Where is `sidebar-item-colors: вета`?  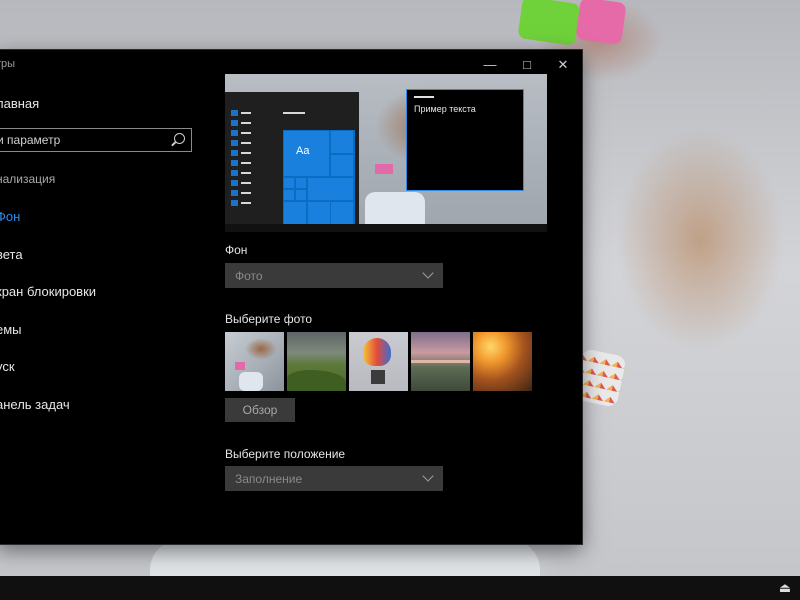 sidebar-item-colors: вета is located at coordinates (11, 254).